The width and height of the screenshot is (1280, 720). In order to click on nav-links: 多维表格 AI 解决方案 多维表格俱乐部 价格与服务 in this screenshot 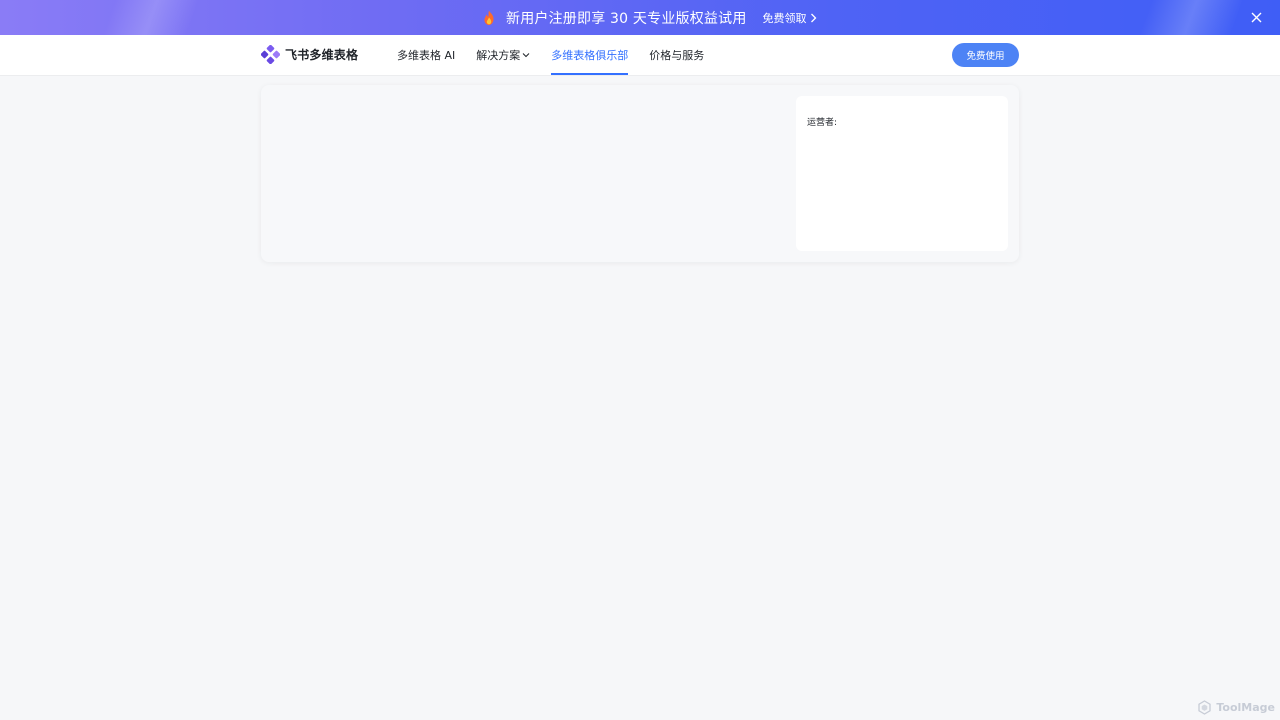, I will do `click(561, 55)`.